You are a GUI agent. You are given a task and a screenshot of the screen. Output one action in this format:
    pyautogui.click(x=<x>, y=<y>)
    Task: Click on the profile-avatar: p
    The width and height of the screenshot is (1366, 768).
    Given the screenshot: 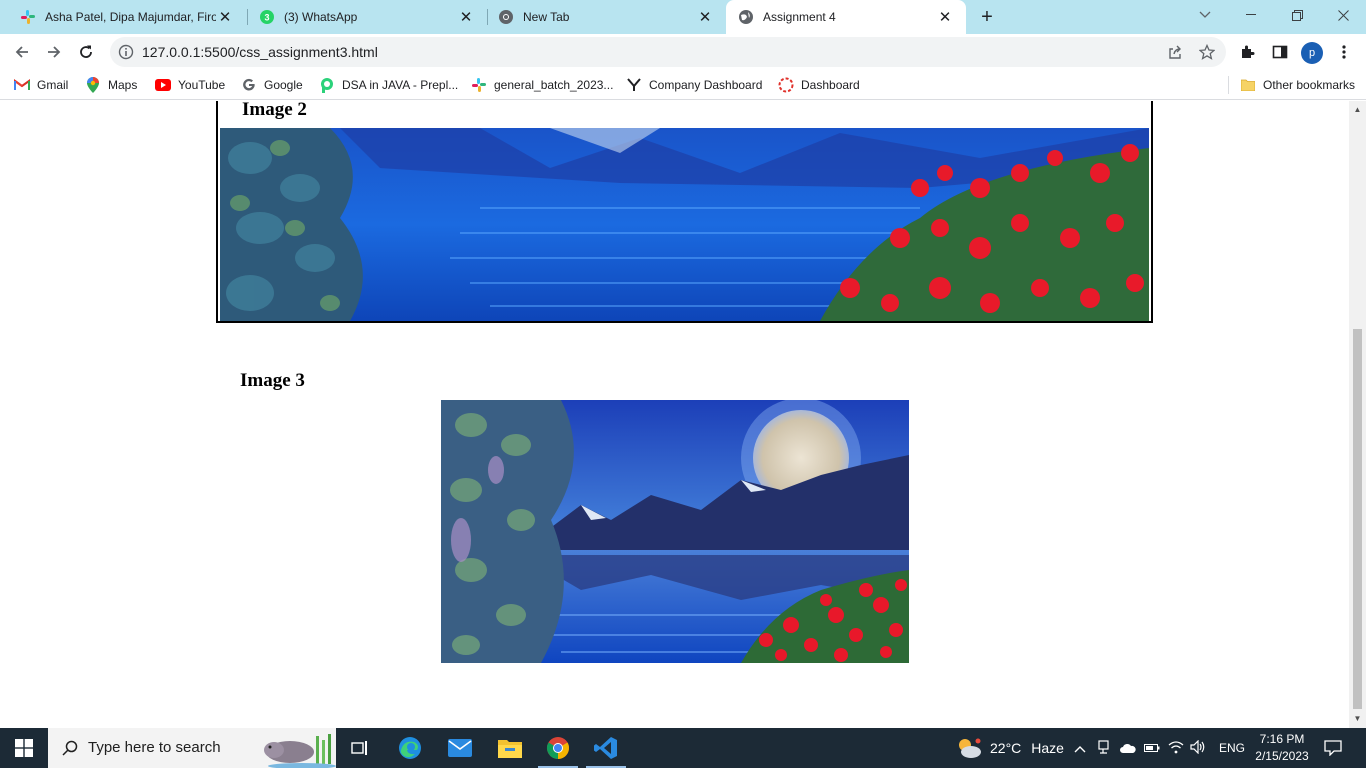 What is the action you would take?
    pyautogui.click(x=1312, y=53)
    